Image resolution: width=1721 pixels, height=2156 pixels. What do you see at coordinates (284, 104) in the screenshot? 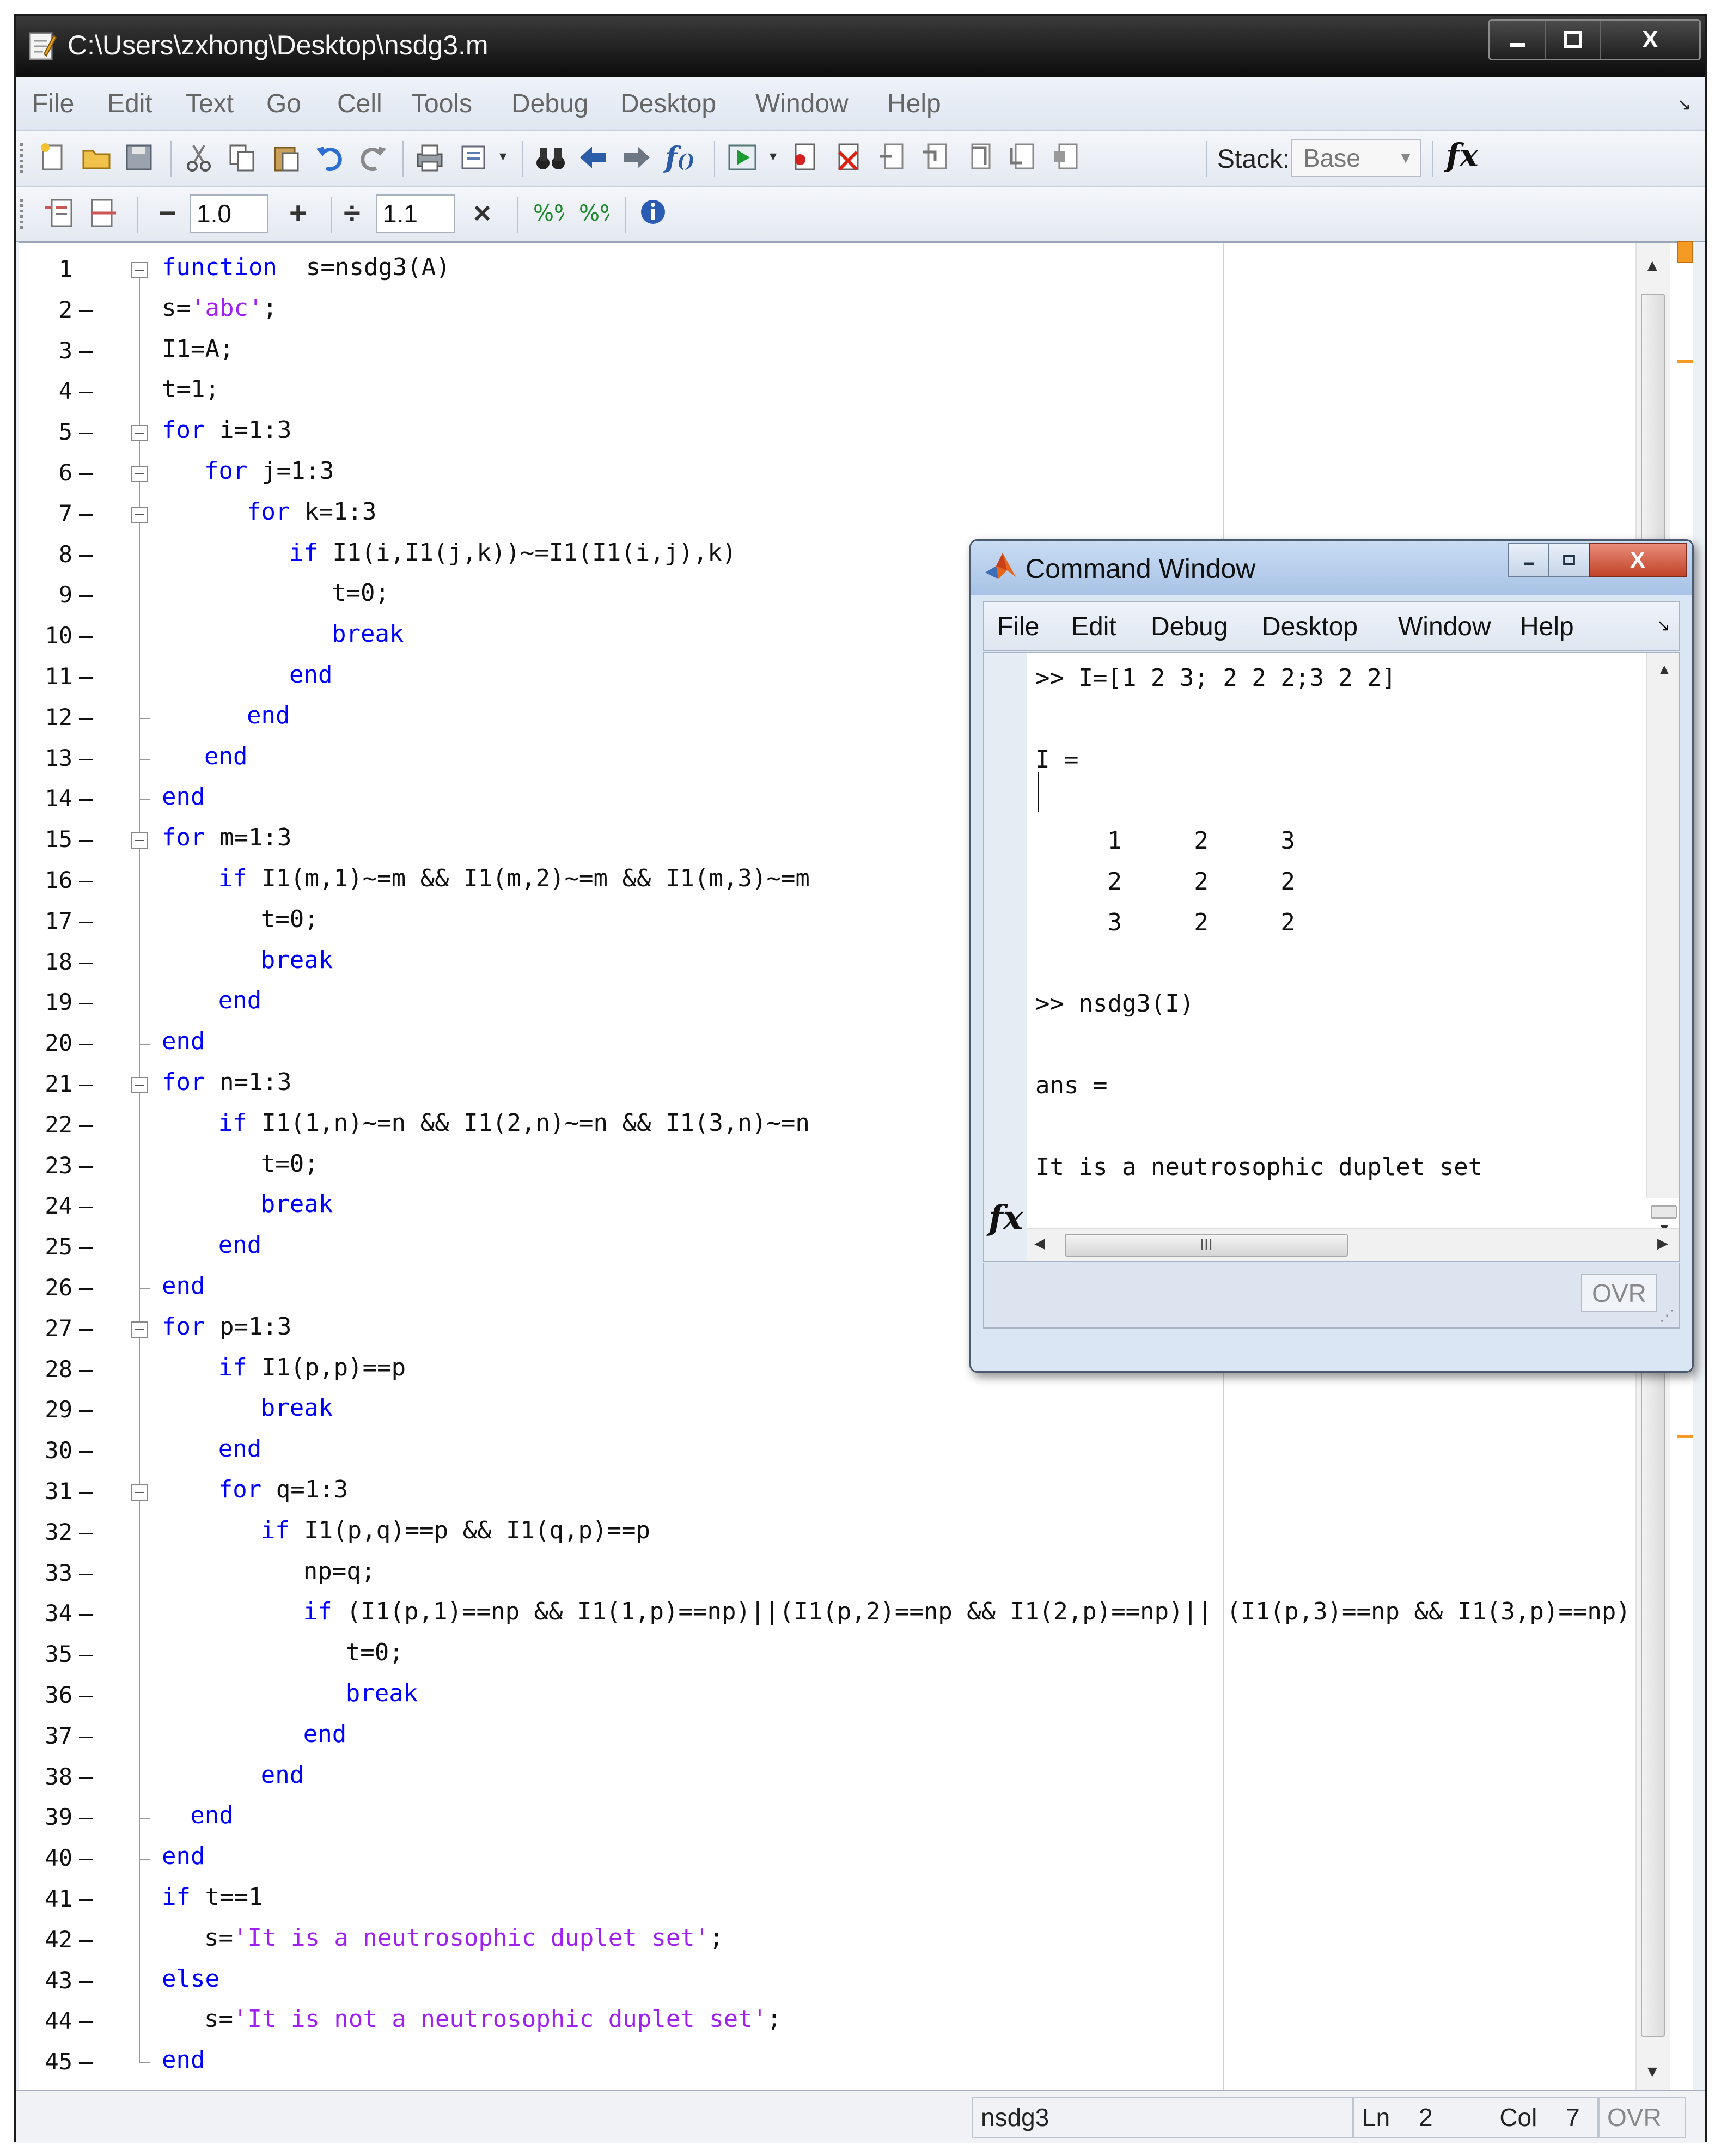
I see `menu-go: Go` at bounding box center [284, 104].